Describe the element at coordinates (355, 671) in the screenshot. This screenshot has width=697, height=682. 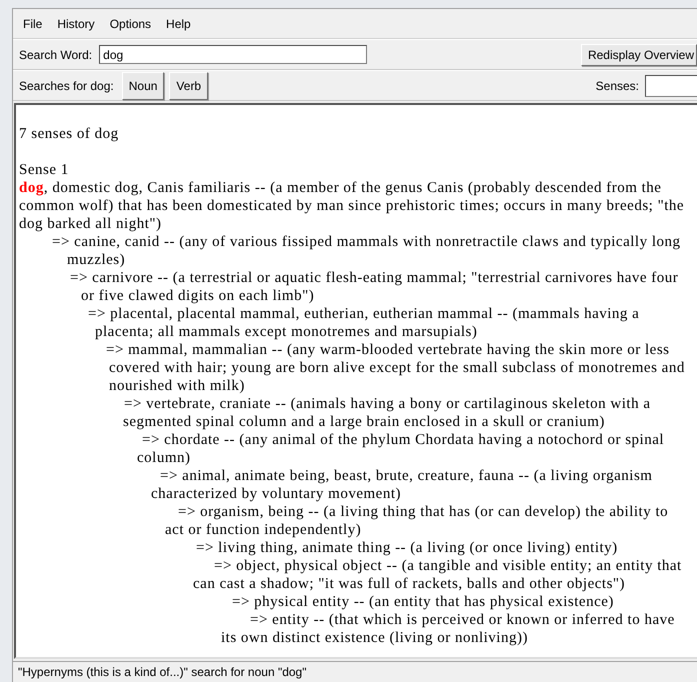
I see `status-bar: "Hypernyms (this is a kind of...)" search for noun "dog"` at that location.